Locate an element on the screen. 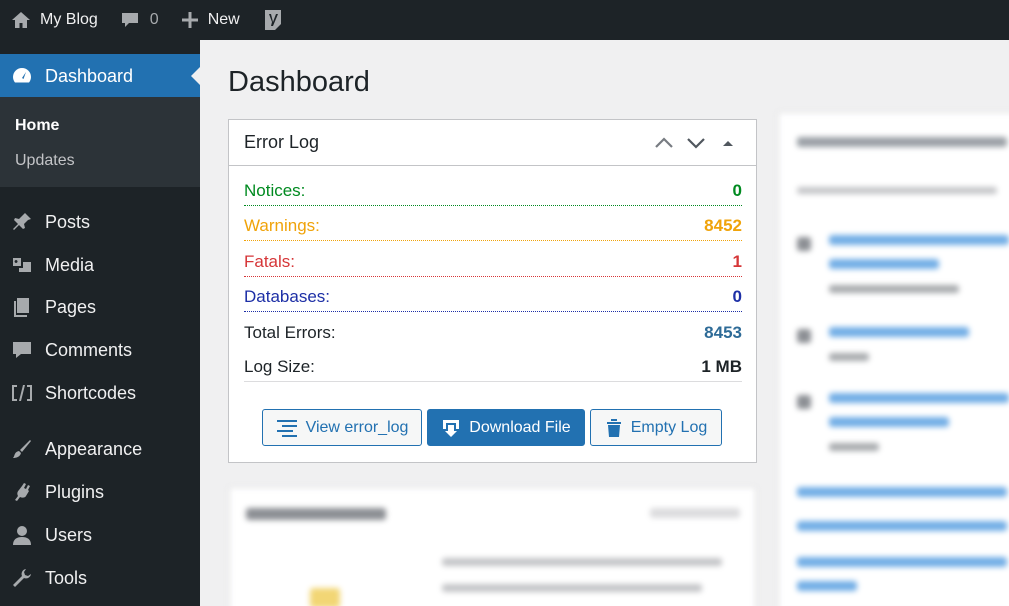 This screenshot has width=1009, height=606. button-label: Empty Log is located at coordinates (669, 427).